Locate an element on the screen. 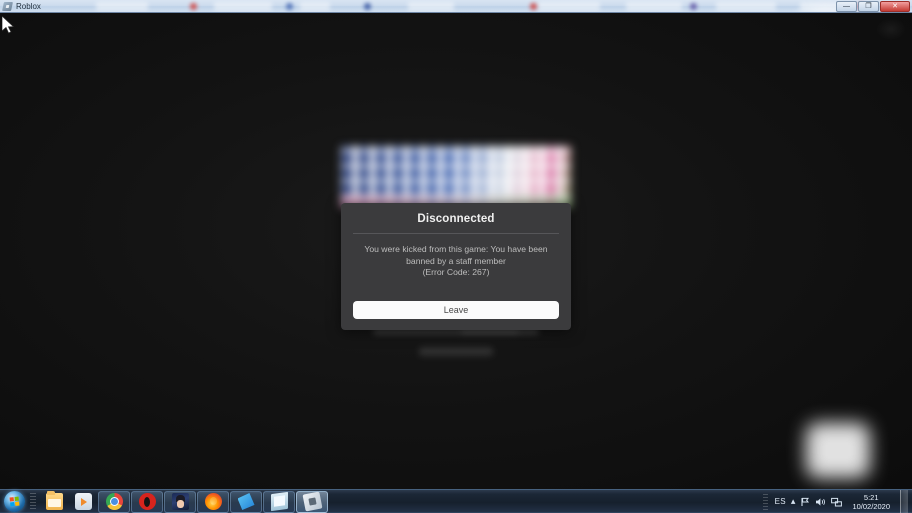 The width and height of the screenshot is (912, 513). leave-button: Leave is located at coordinates (456, 310).